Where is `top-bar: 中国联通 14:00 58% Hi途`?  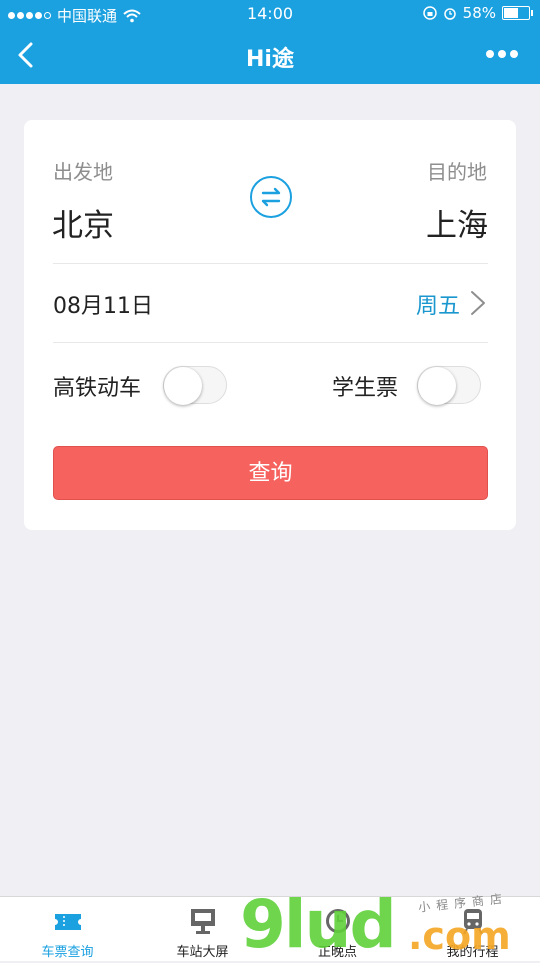
top-bar: 中国联通 14:00 58% Hi途 is located at coordinates (270, 42).